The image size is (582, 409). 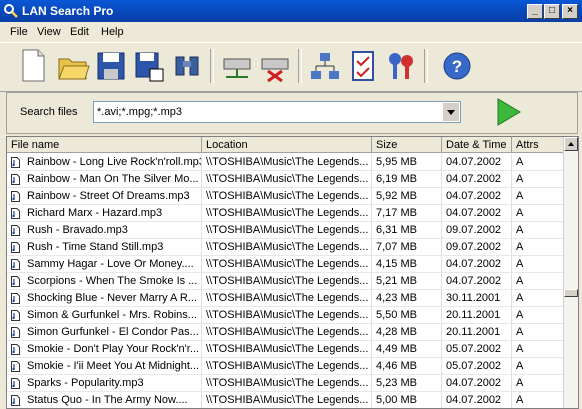 What do you see at coordinates (407, 145) in the screenshot?
I see `column-size: Size` at bounding box center [407, 145].